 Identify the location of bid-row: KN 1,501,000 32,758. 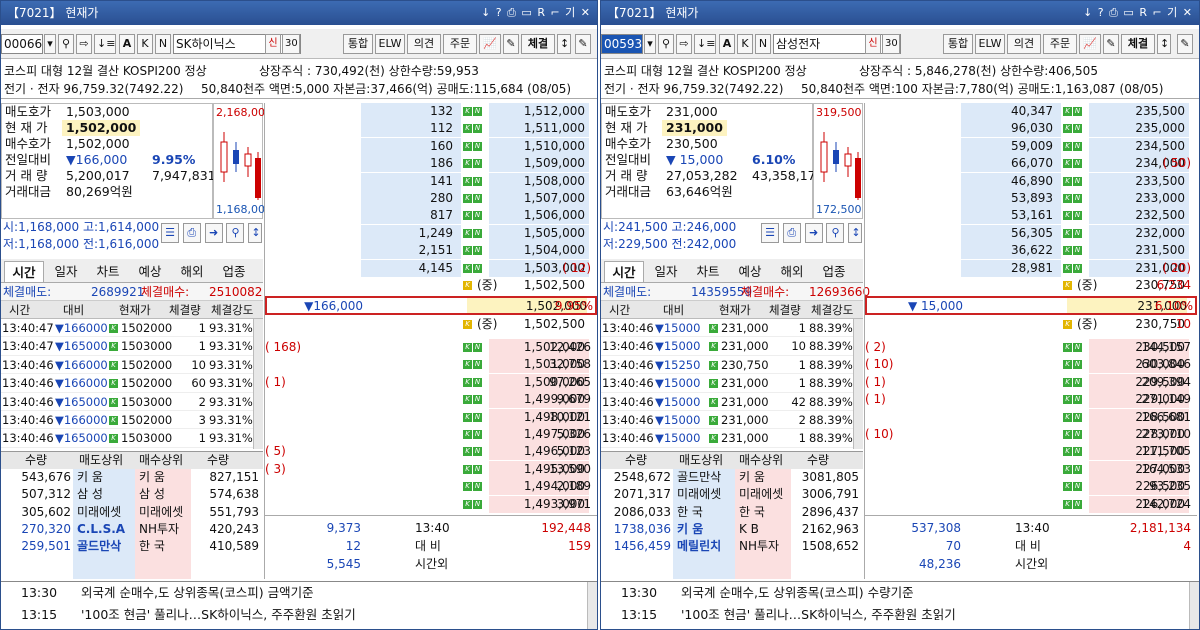
(431, 365).